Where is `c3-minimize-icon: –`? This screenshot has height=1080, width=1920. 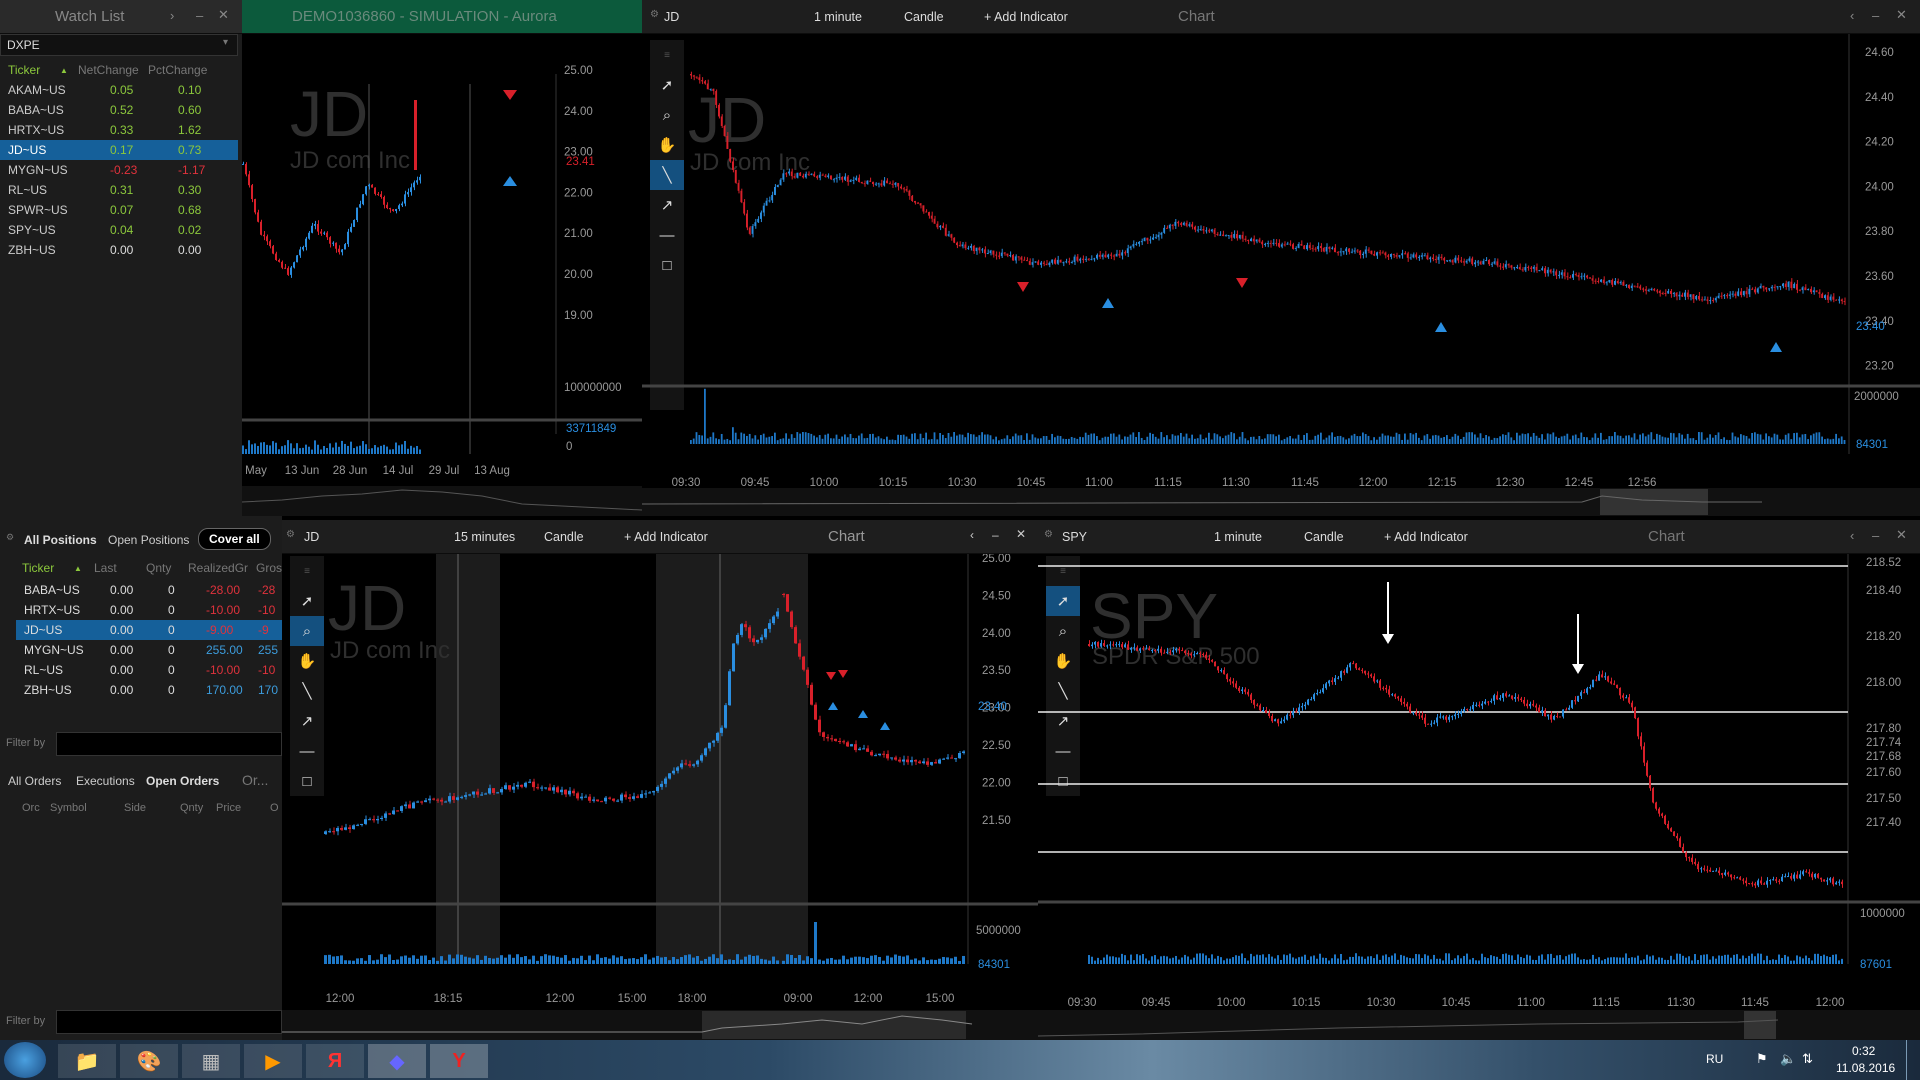 c3-minimize-icon: – is located at coordinates (1875, 535).